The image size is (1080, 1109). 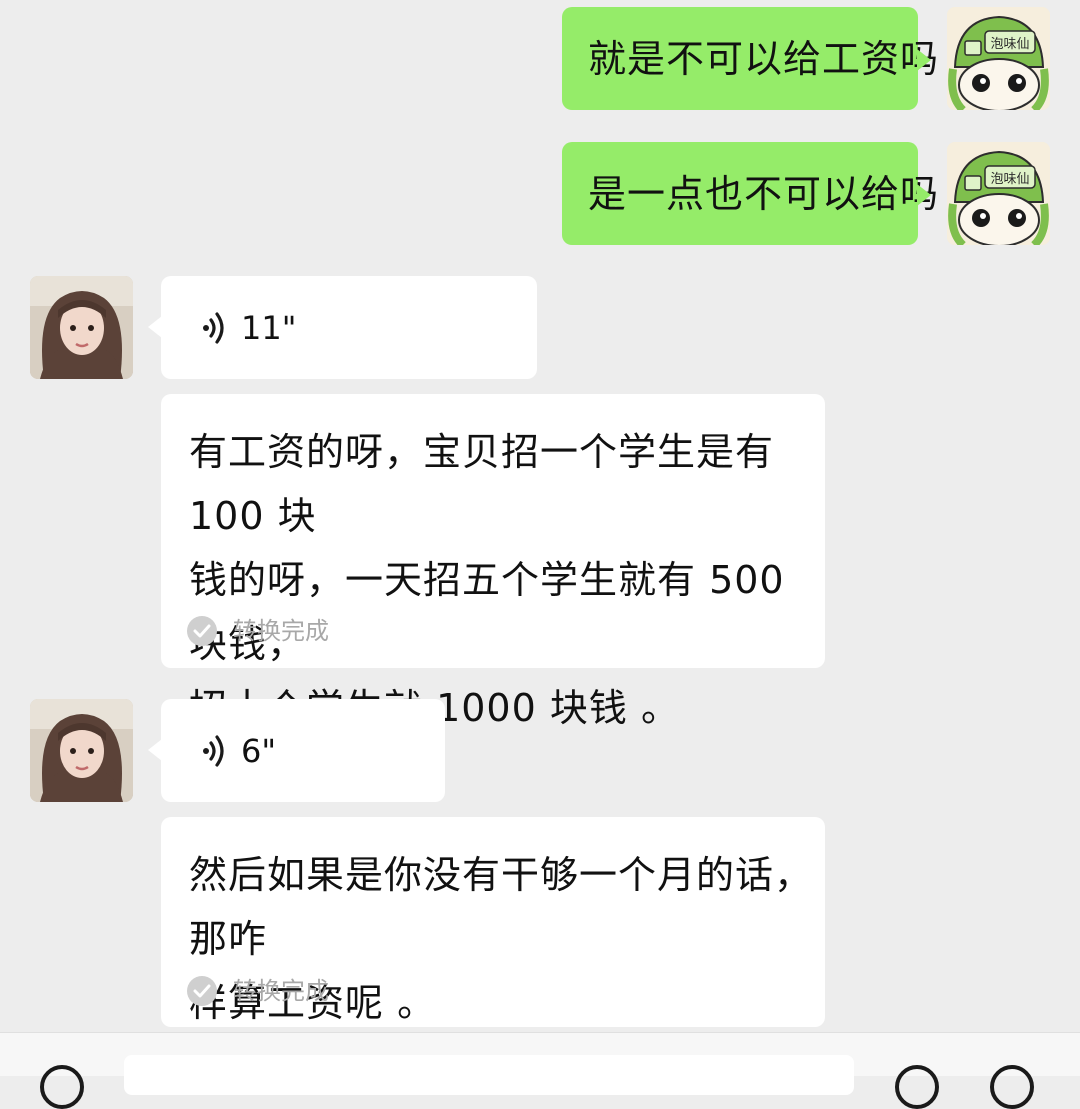 I want to click on message-bubble-self: 就是不可以给工资吗, so click(x=750, y=58).